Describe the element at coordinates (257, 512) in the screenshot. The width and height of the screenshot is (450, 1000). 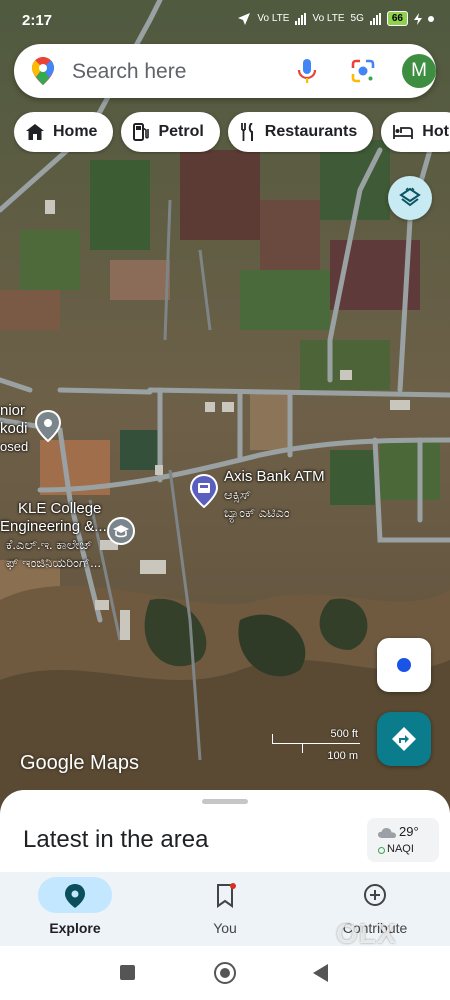
I see `place-name-kannada-2: ಬ್ಯಾಂಕ್ ಎಟಿಎಂ` at that location.